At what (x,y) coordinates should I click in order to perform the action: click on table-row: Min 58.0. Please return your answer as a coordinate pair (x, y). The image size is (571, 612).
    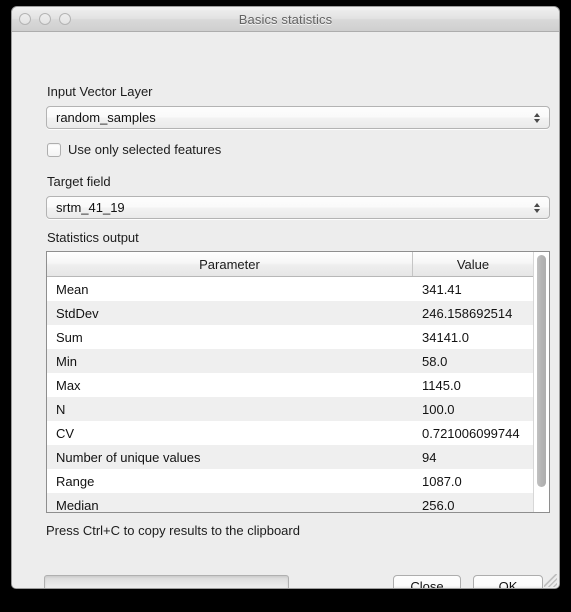
    Looking at the image, I should click on (290, 361).